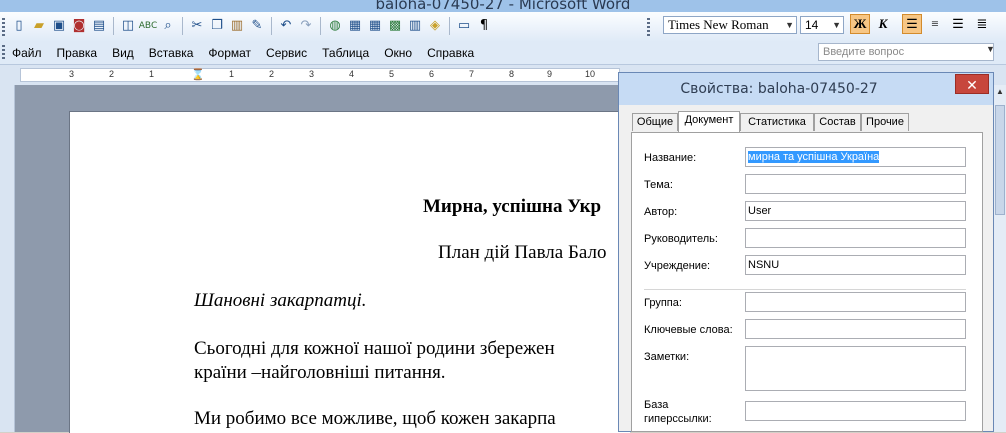 The width and height of the screenshot is (1006, 433). I want to click on comments-field, so click(855, 368).